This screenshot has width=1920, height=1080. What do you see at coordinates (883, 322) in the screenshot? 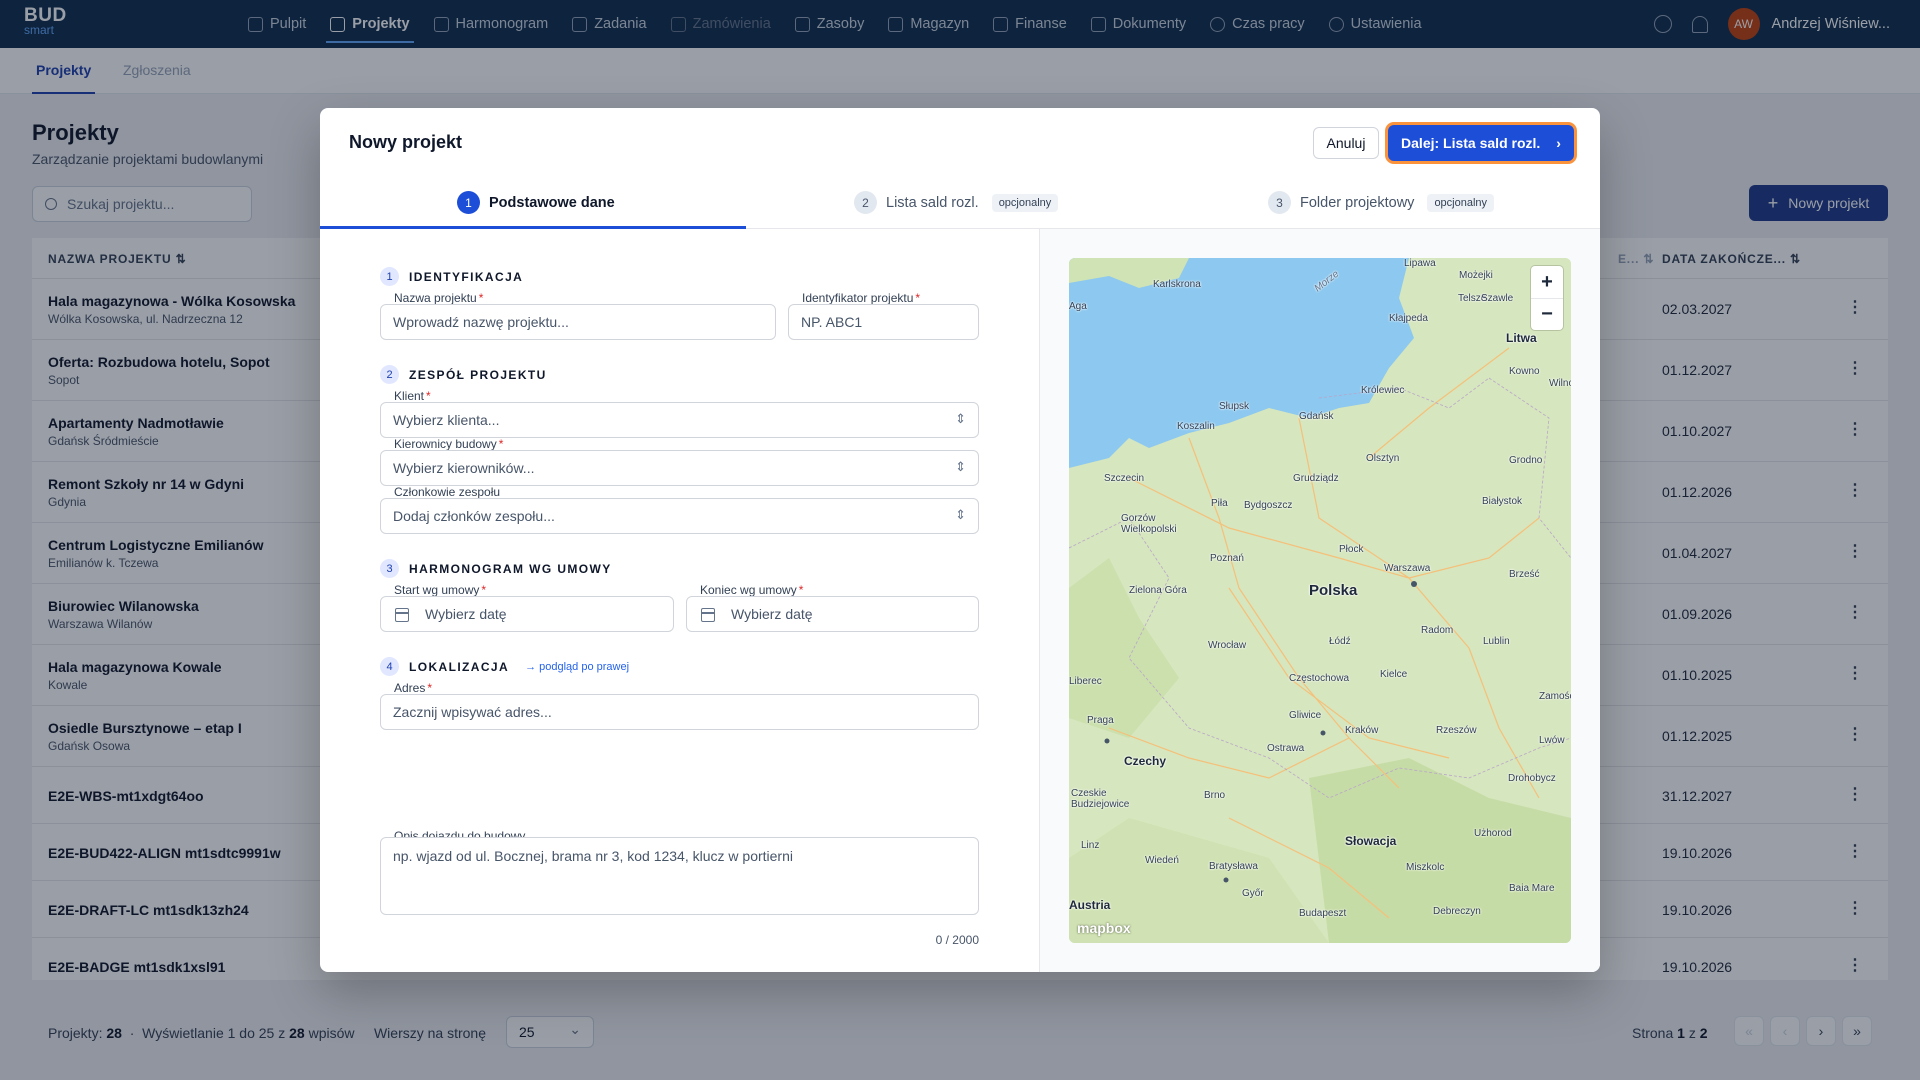
I see `project-id-input: NP. ABC1` at bounding box center [883, 322].